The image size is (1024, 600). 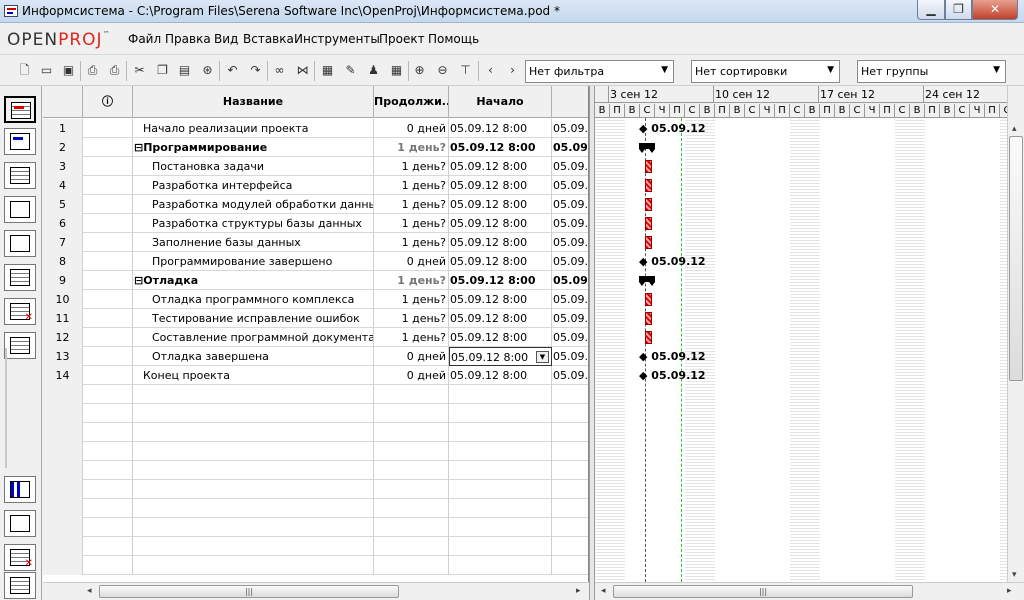 What do you see at coordinates (253, 223) in the screenshot?
I see `task-name-cell: Разработка структуры базы данных` at bounding box center [253, 223].